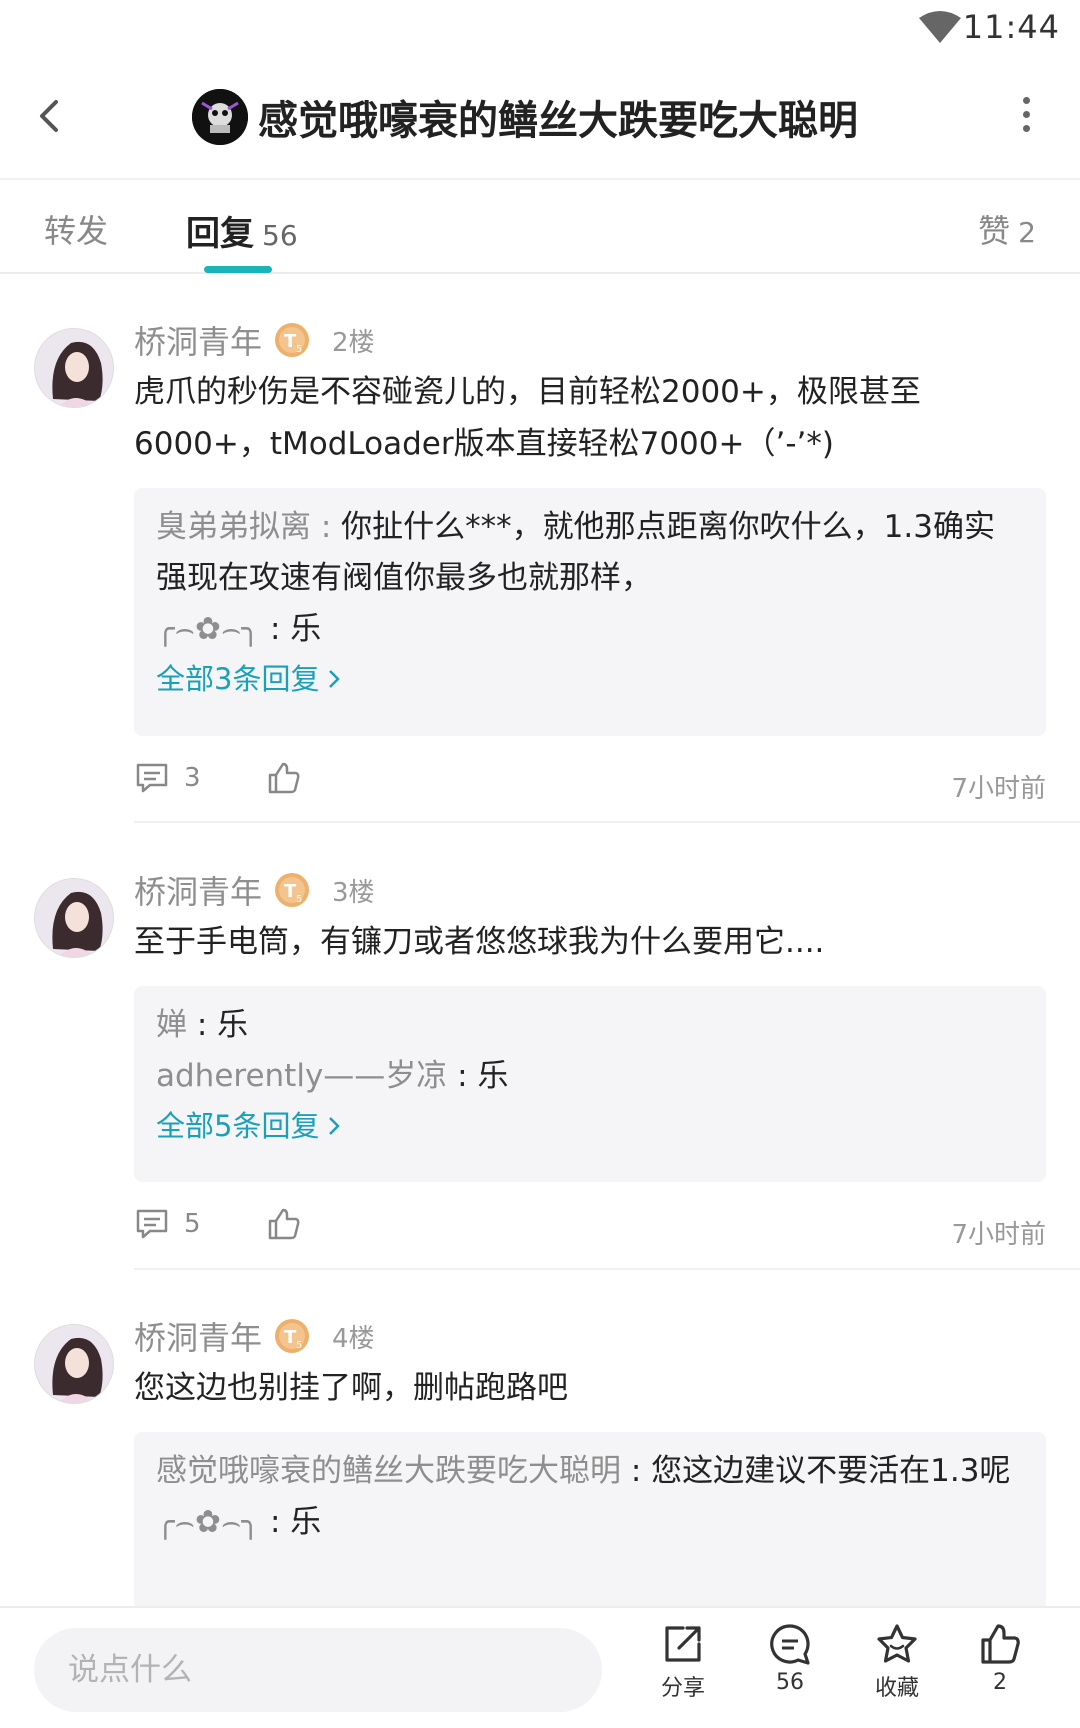  I want to click on author-avatar, so click(220, 117).